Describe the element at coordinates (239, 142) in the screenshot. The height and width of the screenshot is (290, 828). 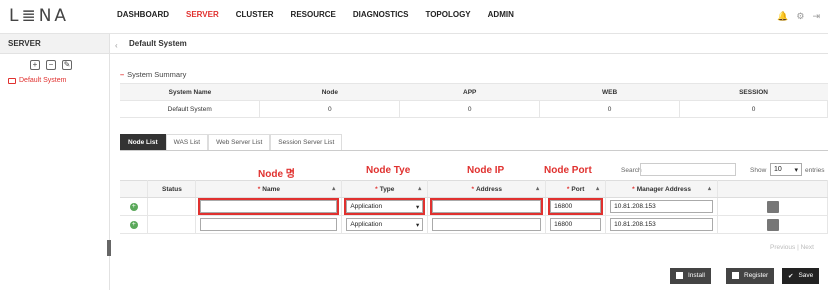
I see `tab-web-server-list: Web Server List` at that location.